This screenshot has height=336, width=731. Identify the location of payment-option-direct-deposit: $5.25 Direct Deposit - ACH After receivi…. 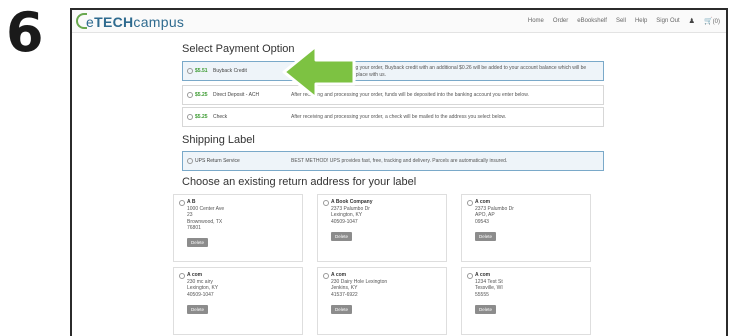
(393, 95).